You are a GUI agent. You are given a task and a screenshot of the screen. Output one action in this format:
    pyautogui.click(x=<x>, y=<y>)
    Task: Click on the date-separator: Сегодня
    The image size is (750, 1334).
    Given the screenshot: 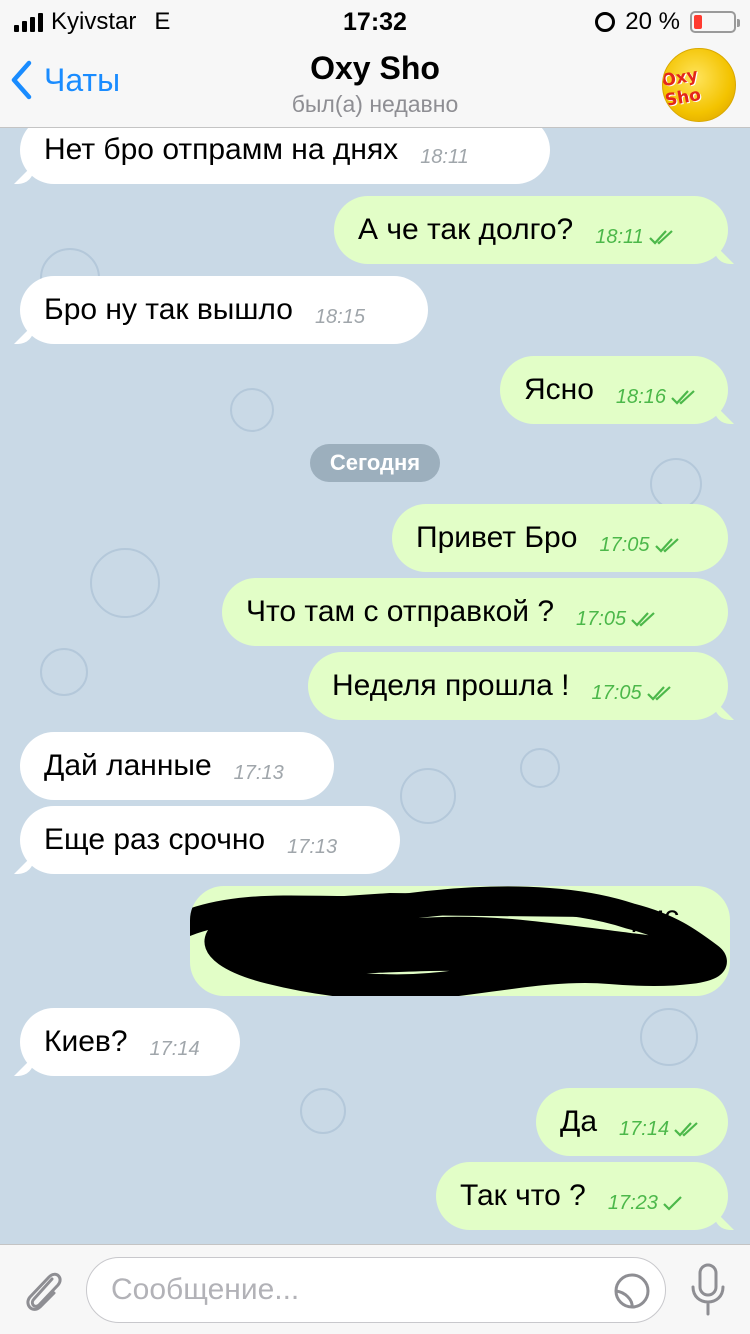 What is the action you would take?
    pyautogui.click(x=375, y=463)
    